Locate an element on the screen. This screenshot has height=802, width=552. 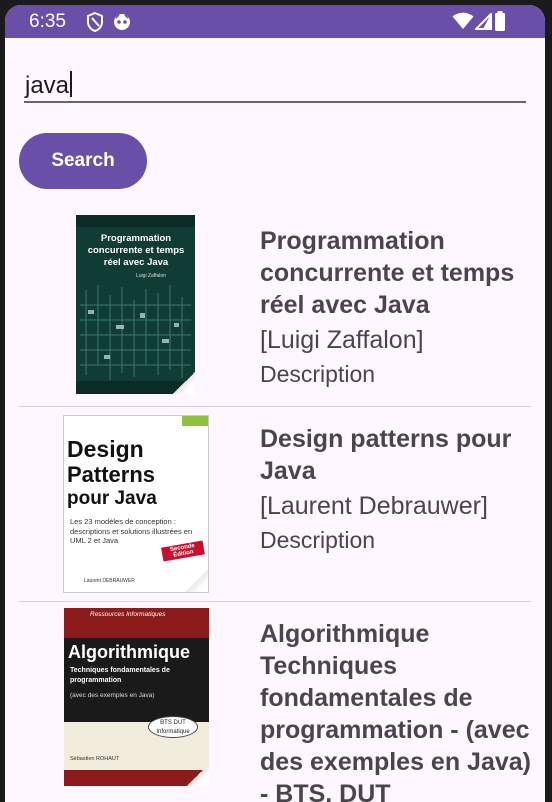
signal-icon is located at coordinates (482, 23).